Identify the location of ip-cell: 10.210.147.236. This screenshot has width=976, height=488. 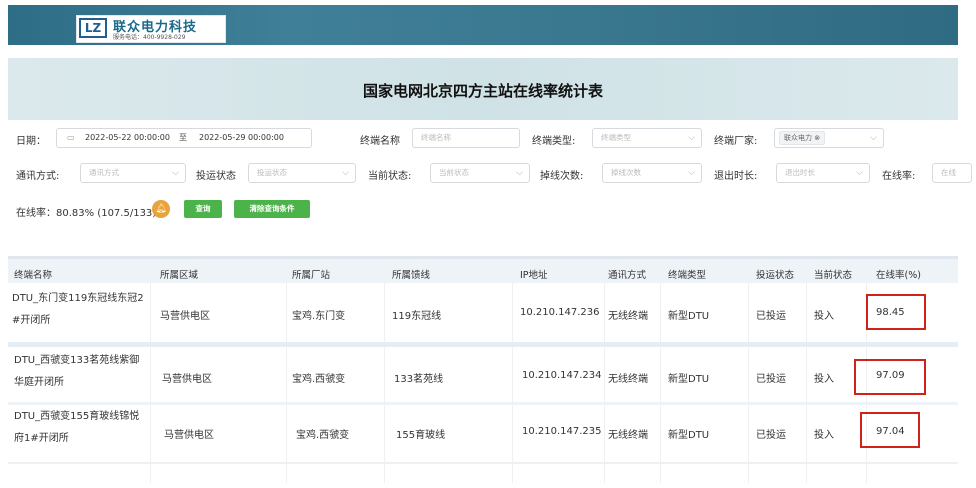
(560, 312).